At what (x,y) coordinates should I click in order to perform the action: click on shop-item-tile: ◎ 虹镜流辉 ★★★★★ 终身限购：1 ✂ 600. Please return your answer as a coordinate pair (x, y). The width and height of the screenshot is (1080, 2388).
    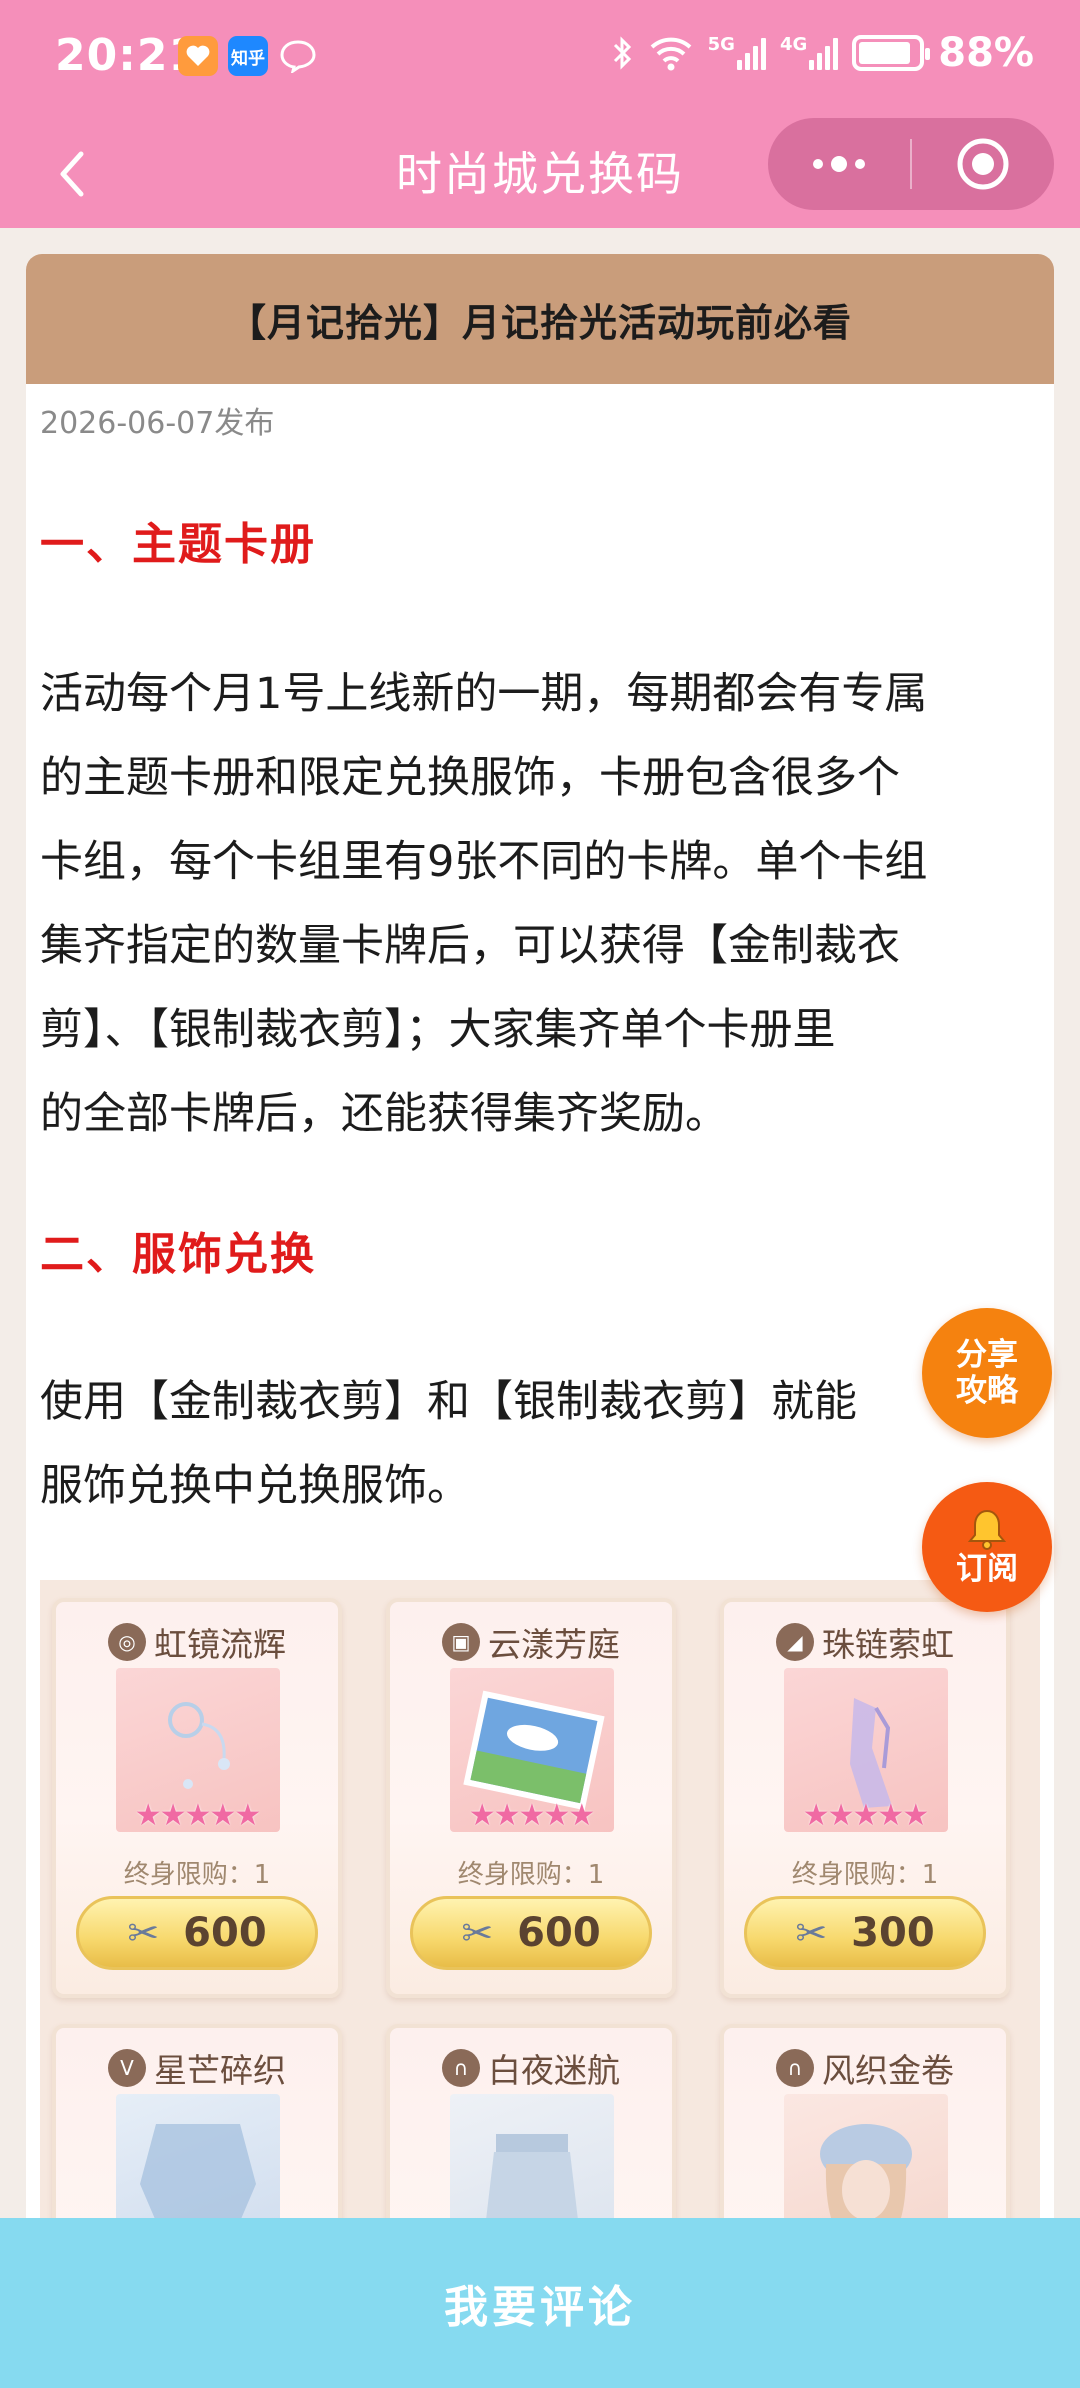
    Looking at the image, I should click on (197, 1798).